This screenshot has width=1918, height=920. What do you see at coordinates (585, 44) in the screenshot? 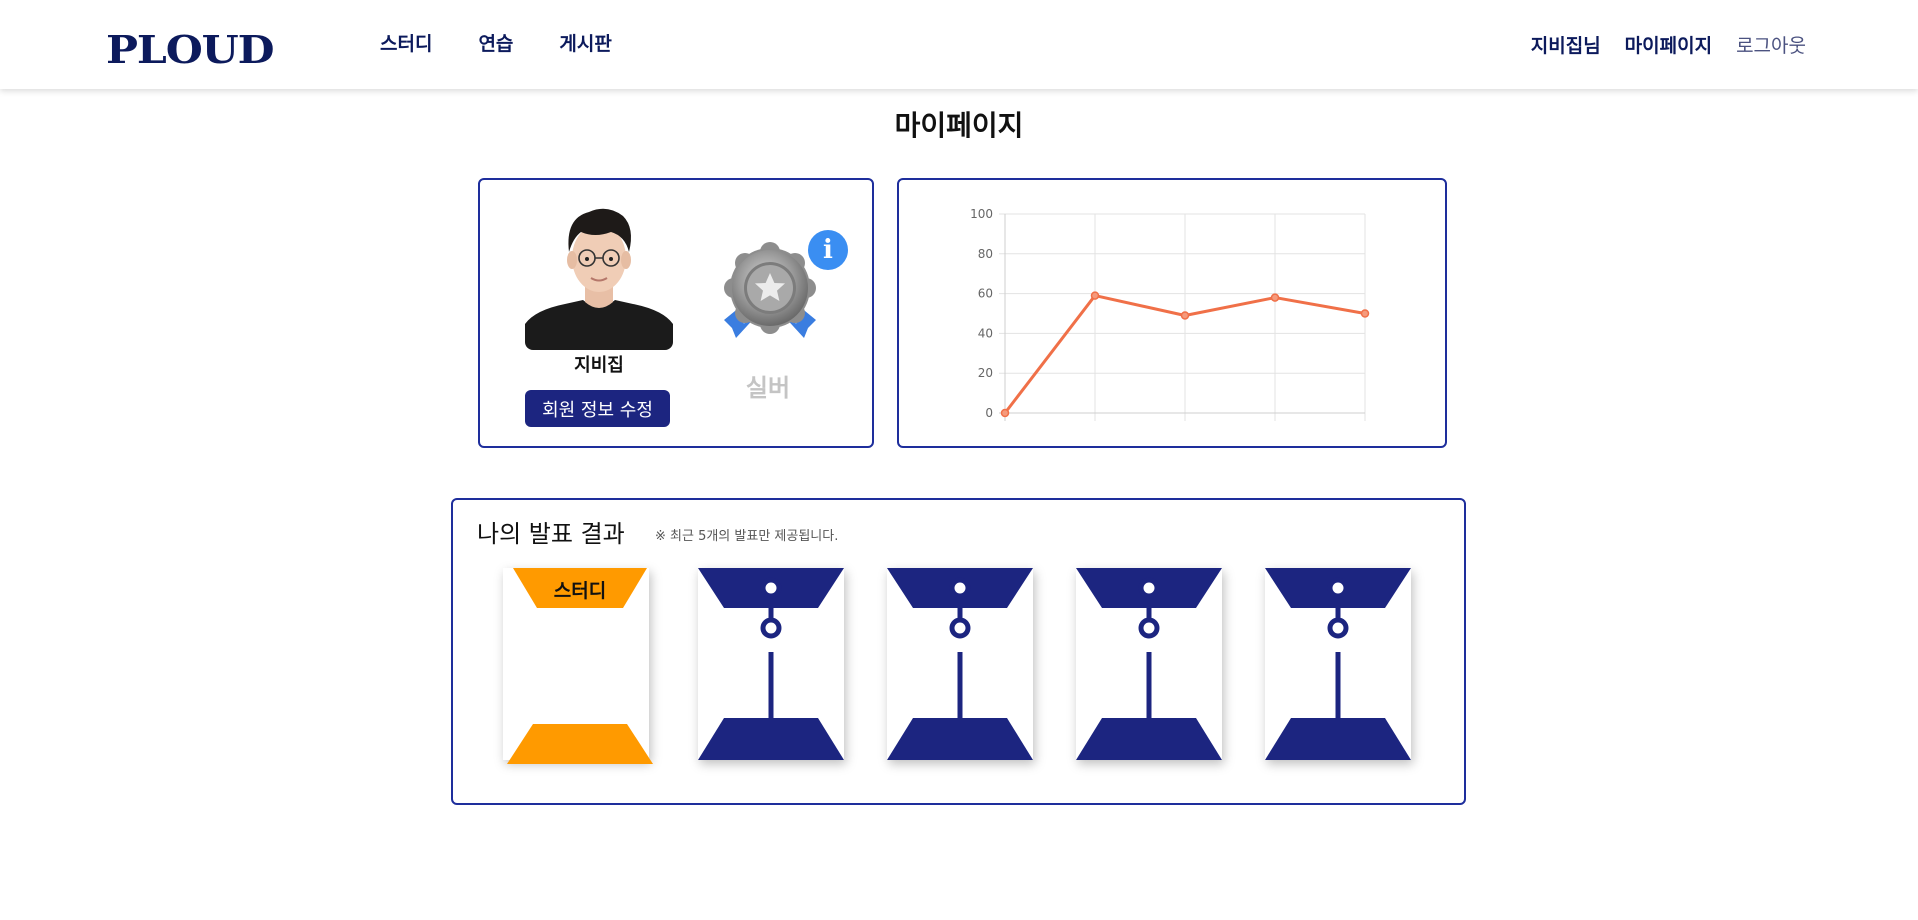
I see `nav-board: 게시판` at bounding box center [585, 44].